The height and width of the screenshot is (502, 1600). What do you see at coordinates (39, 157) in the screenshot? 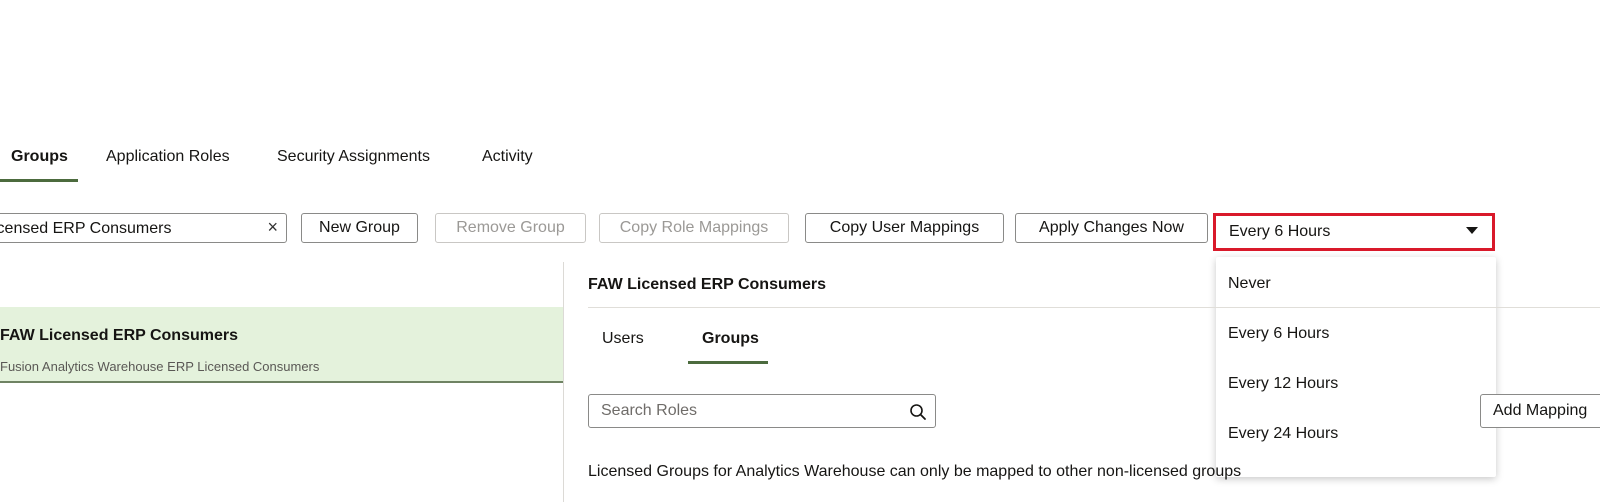
I see `tab-groups: Groups` at bounding box center [39, 157].